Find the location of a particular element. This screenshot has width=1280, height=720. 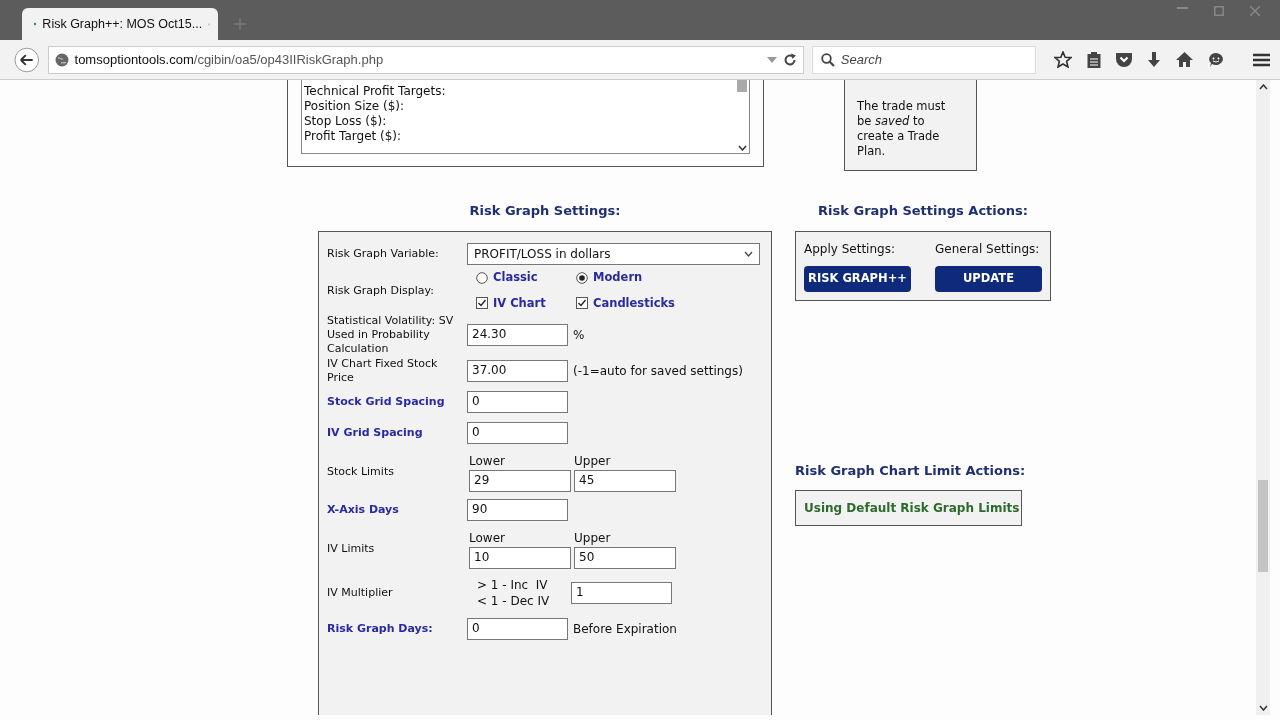

home-icon is located at coordinates (1184, 59).